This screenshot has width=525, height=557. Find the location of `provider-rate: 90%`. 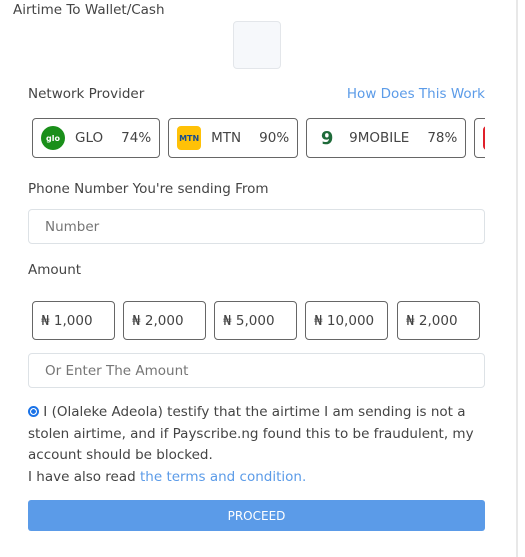

provider-rate: 90% is located at coordinates (274, 138).